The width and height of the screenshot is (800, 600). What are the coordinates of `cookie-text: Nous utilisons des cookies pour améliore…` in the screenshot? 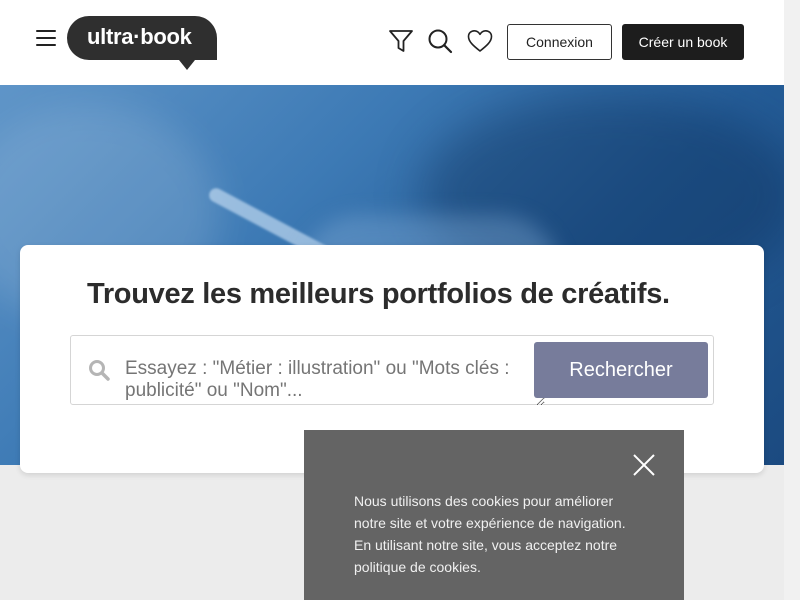 It's located at (490, 534).